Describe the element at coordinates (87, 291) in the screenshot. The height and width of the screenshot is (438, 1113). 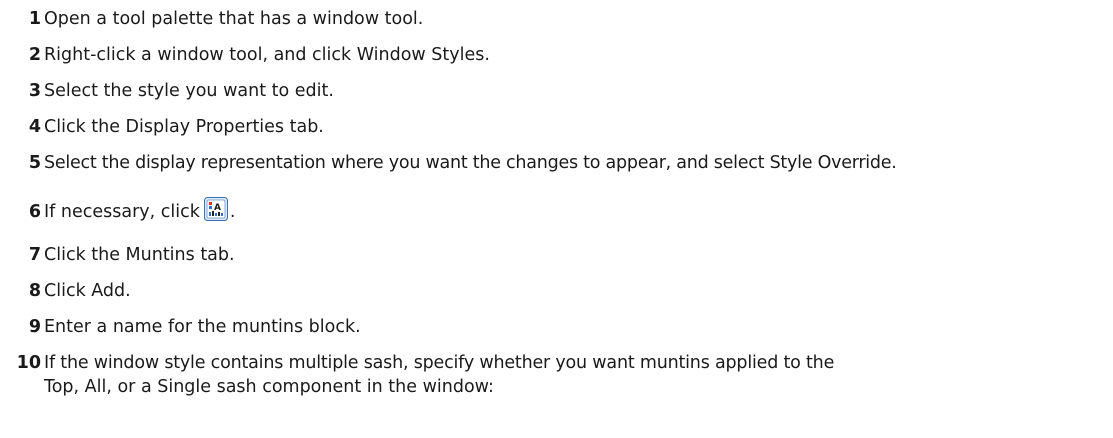
I see `step-text: Click Add.` at that location.